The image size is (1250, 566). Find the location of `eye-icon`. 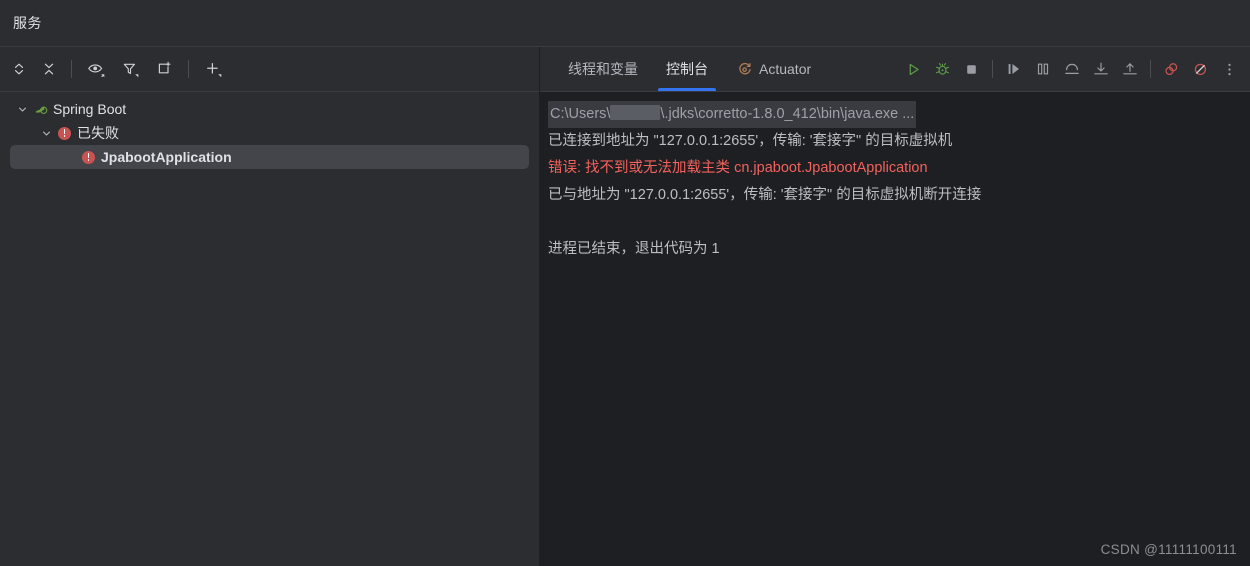

eye-icon is located at coordinates (95, 70).